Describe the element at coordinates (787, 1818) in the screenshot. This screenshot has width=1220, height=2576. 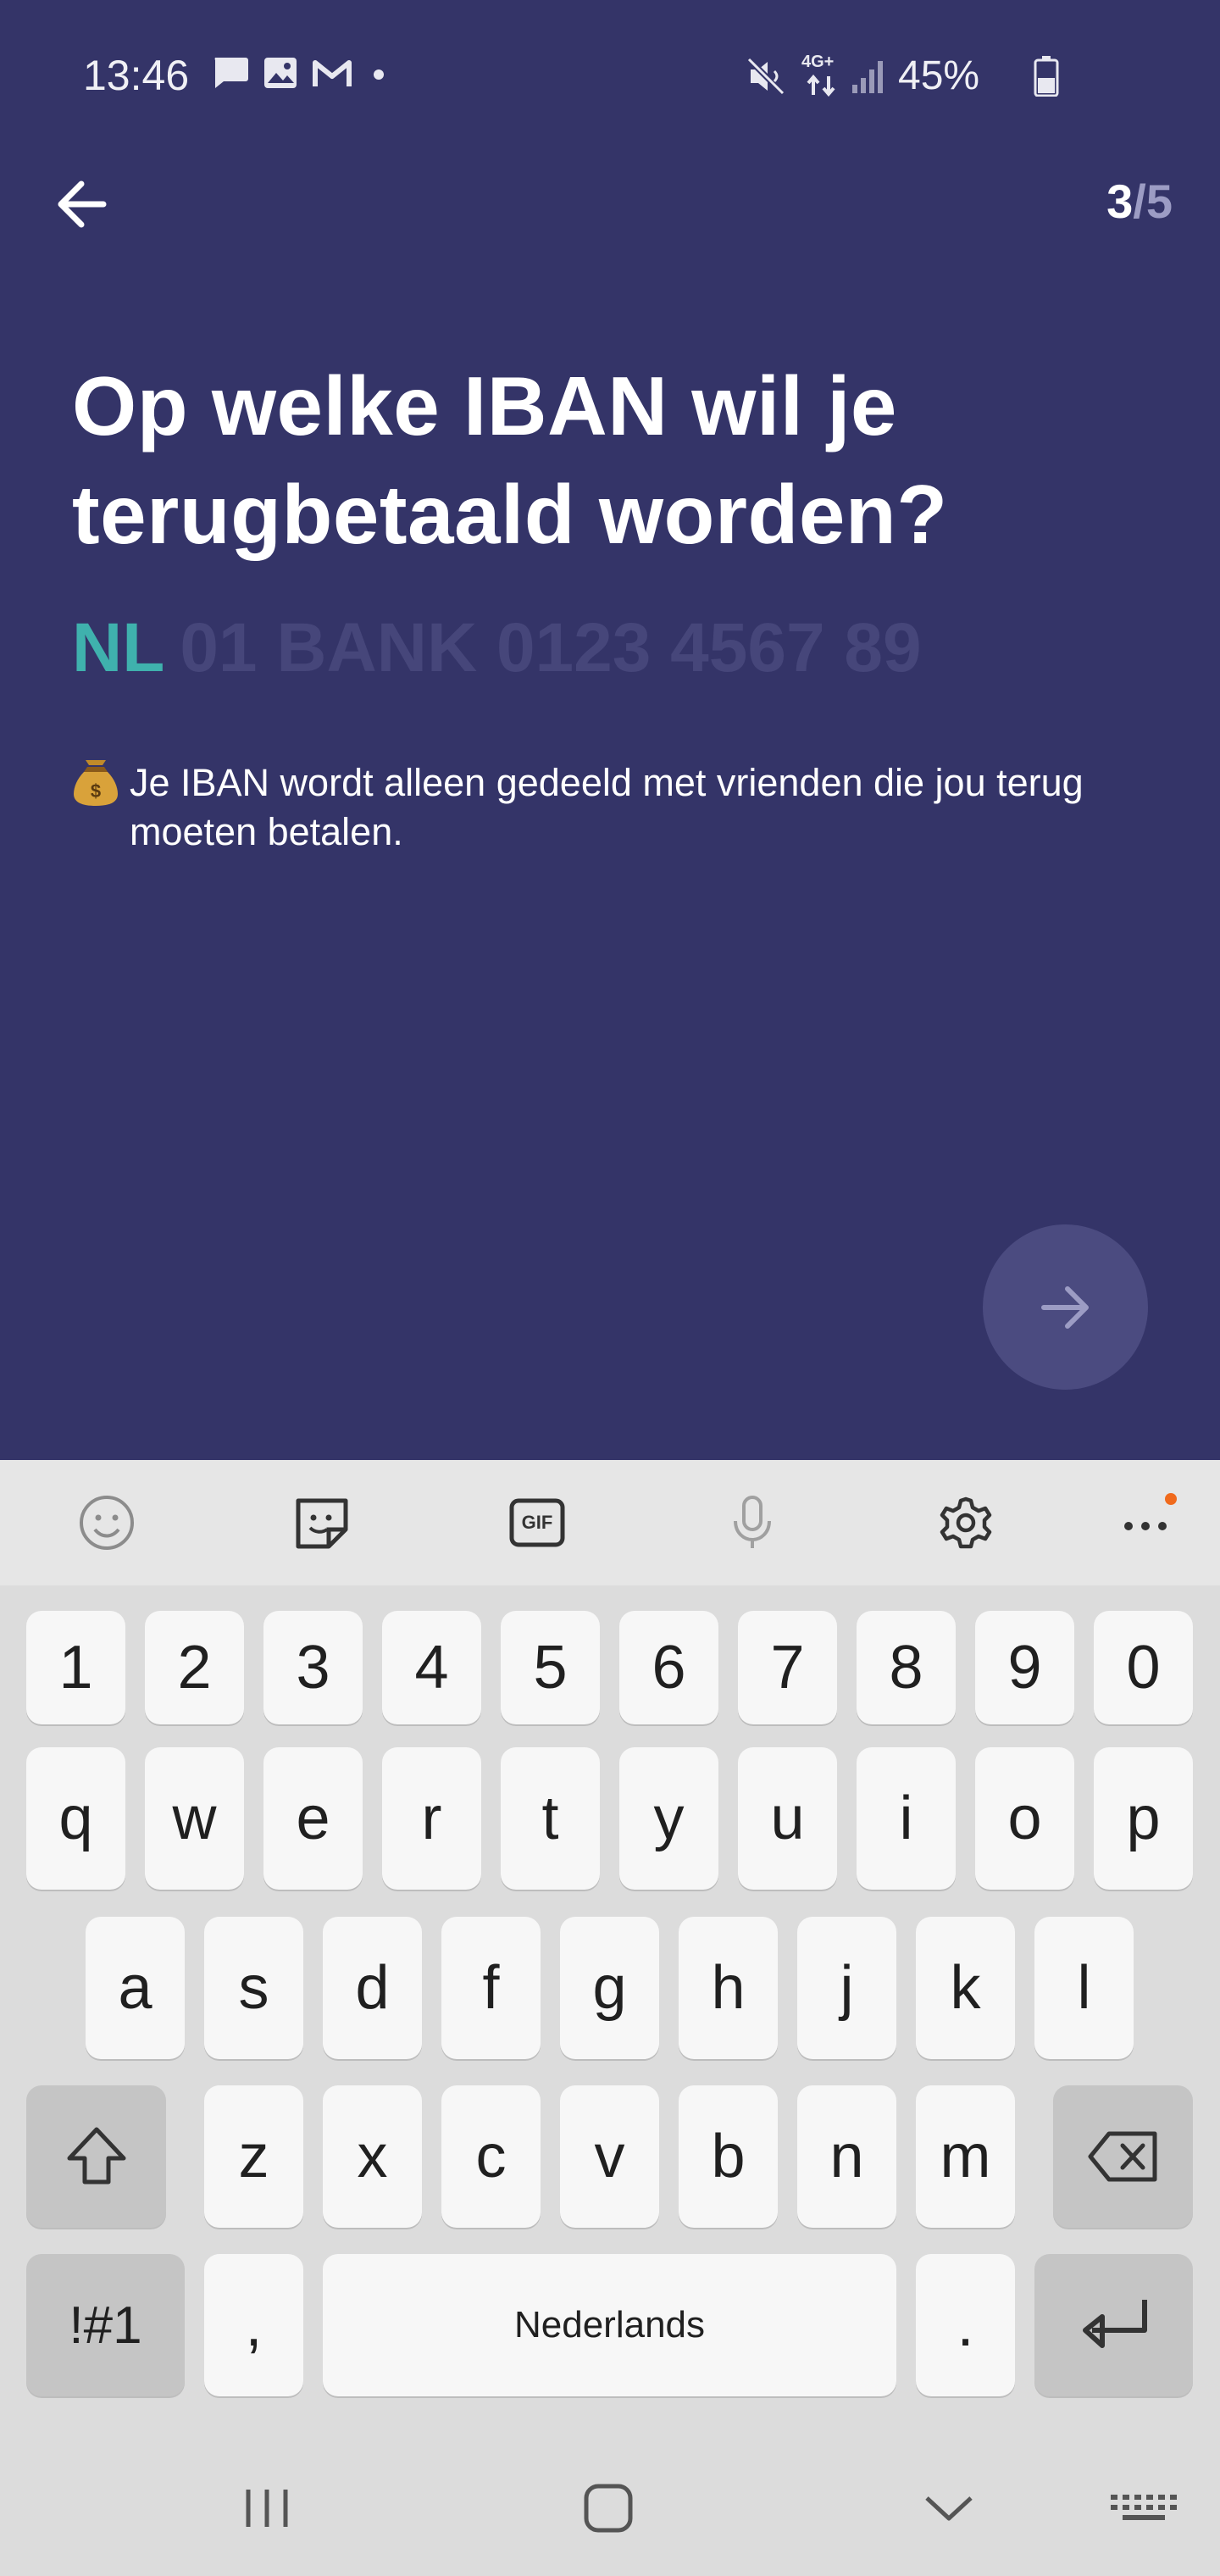
I see `key-u: u` at that location.